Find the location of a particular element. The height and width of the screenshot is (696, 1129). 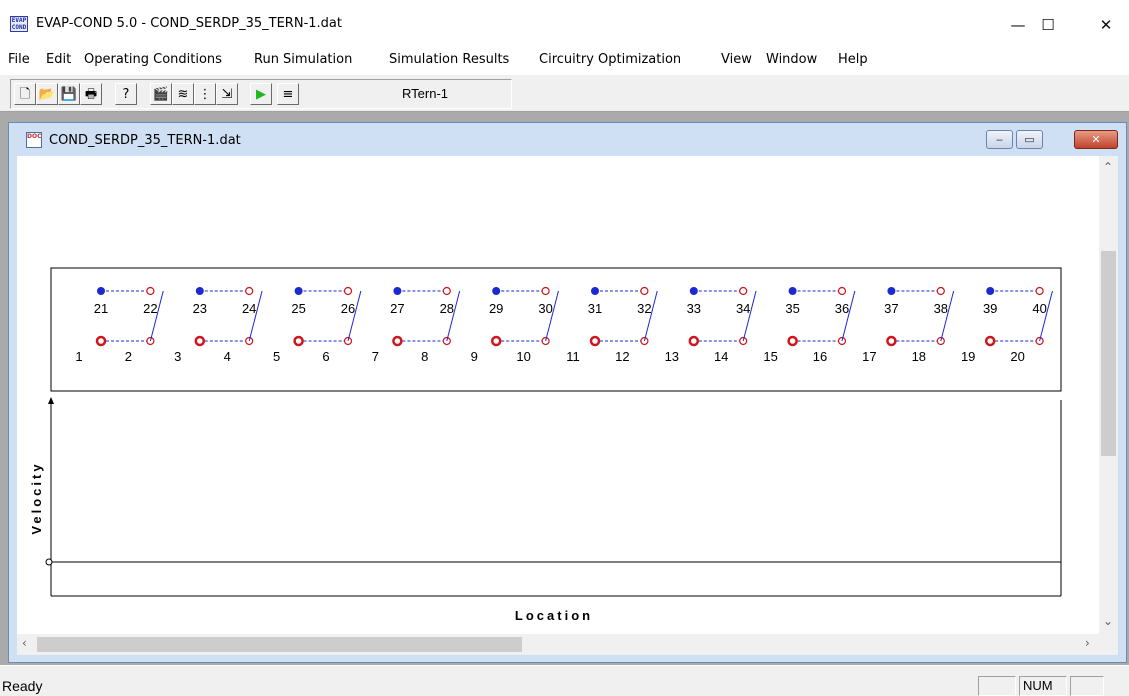

scroll-right-icon: › is located at coordinates (1087, 643).